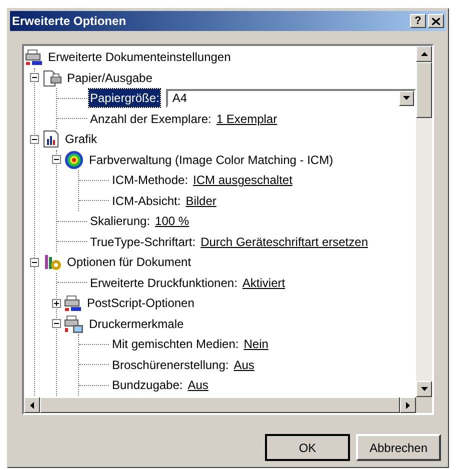  Describe the element at coordinates (51, 139) in the screenshot. I see `bar-chart-icon` at that location.